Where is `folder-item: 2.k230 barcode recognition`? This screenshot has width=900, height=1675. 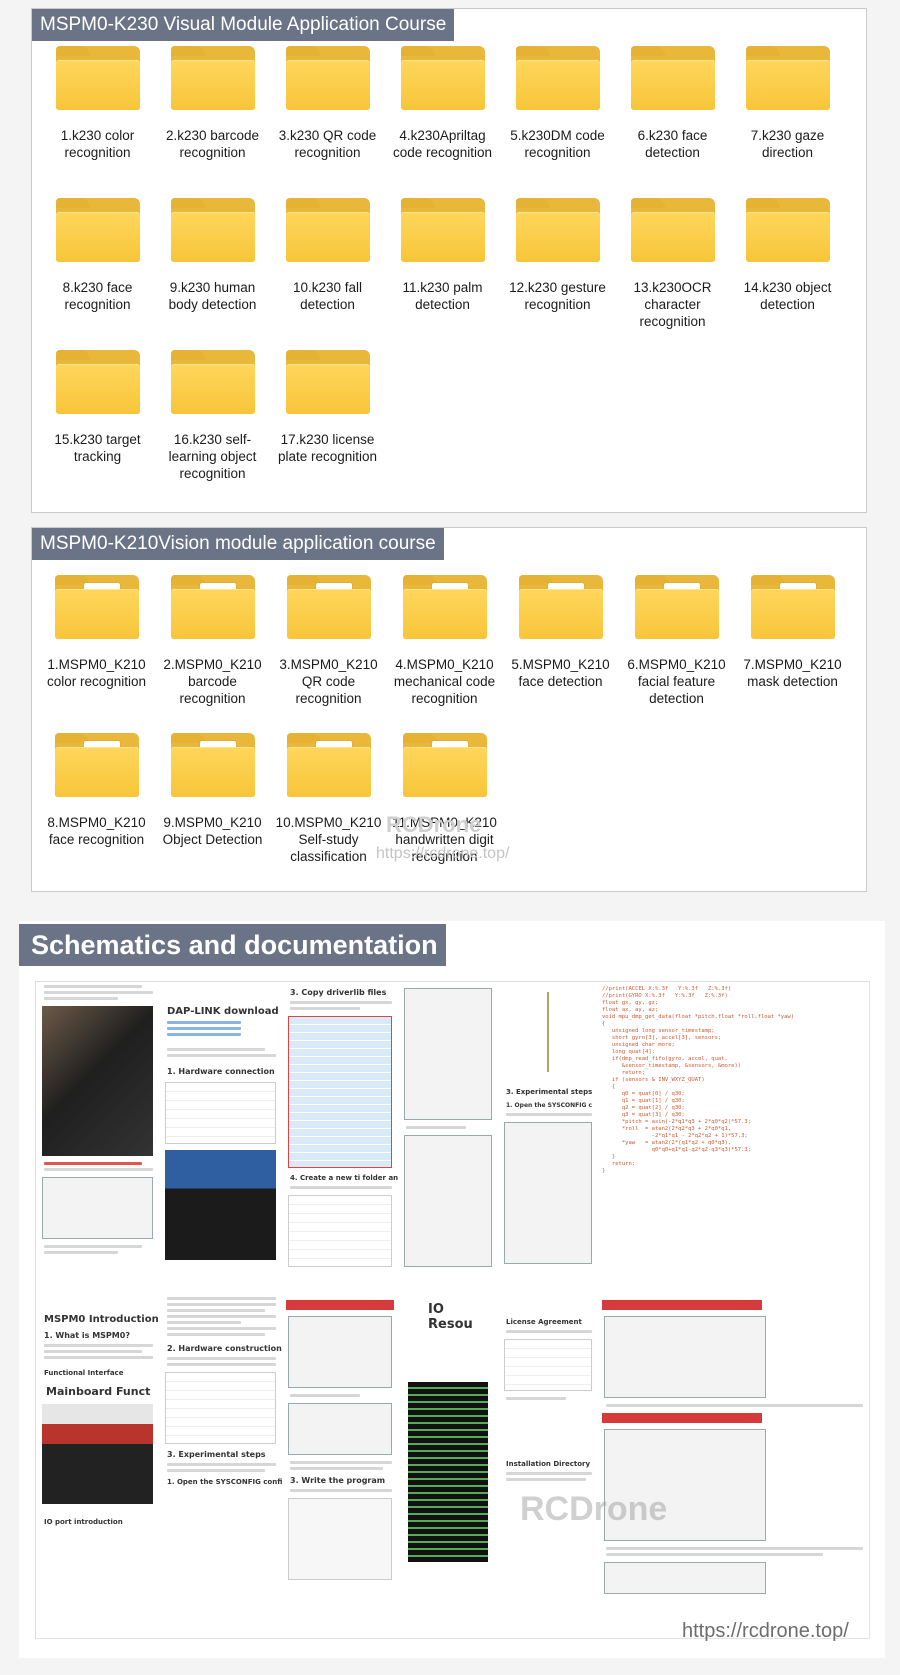
folder-item: 2.k230 barcode recognition is located at coordinates (212, 103).